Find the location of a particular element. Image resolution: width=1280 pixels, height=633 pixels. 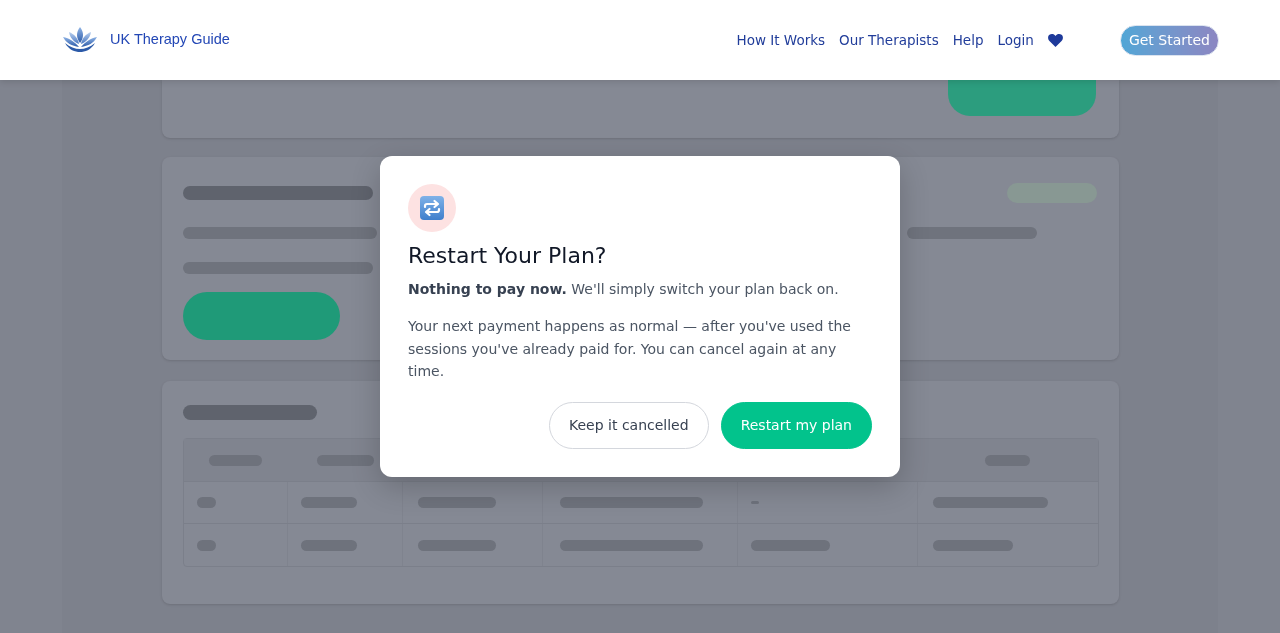

dialog-intro-text: Nothing to pay now. We'll simply switch your plan back on. is located at coordinates (624, 290).